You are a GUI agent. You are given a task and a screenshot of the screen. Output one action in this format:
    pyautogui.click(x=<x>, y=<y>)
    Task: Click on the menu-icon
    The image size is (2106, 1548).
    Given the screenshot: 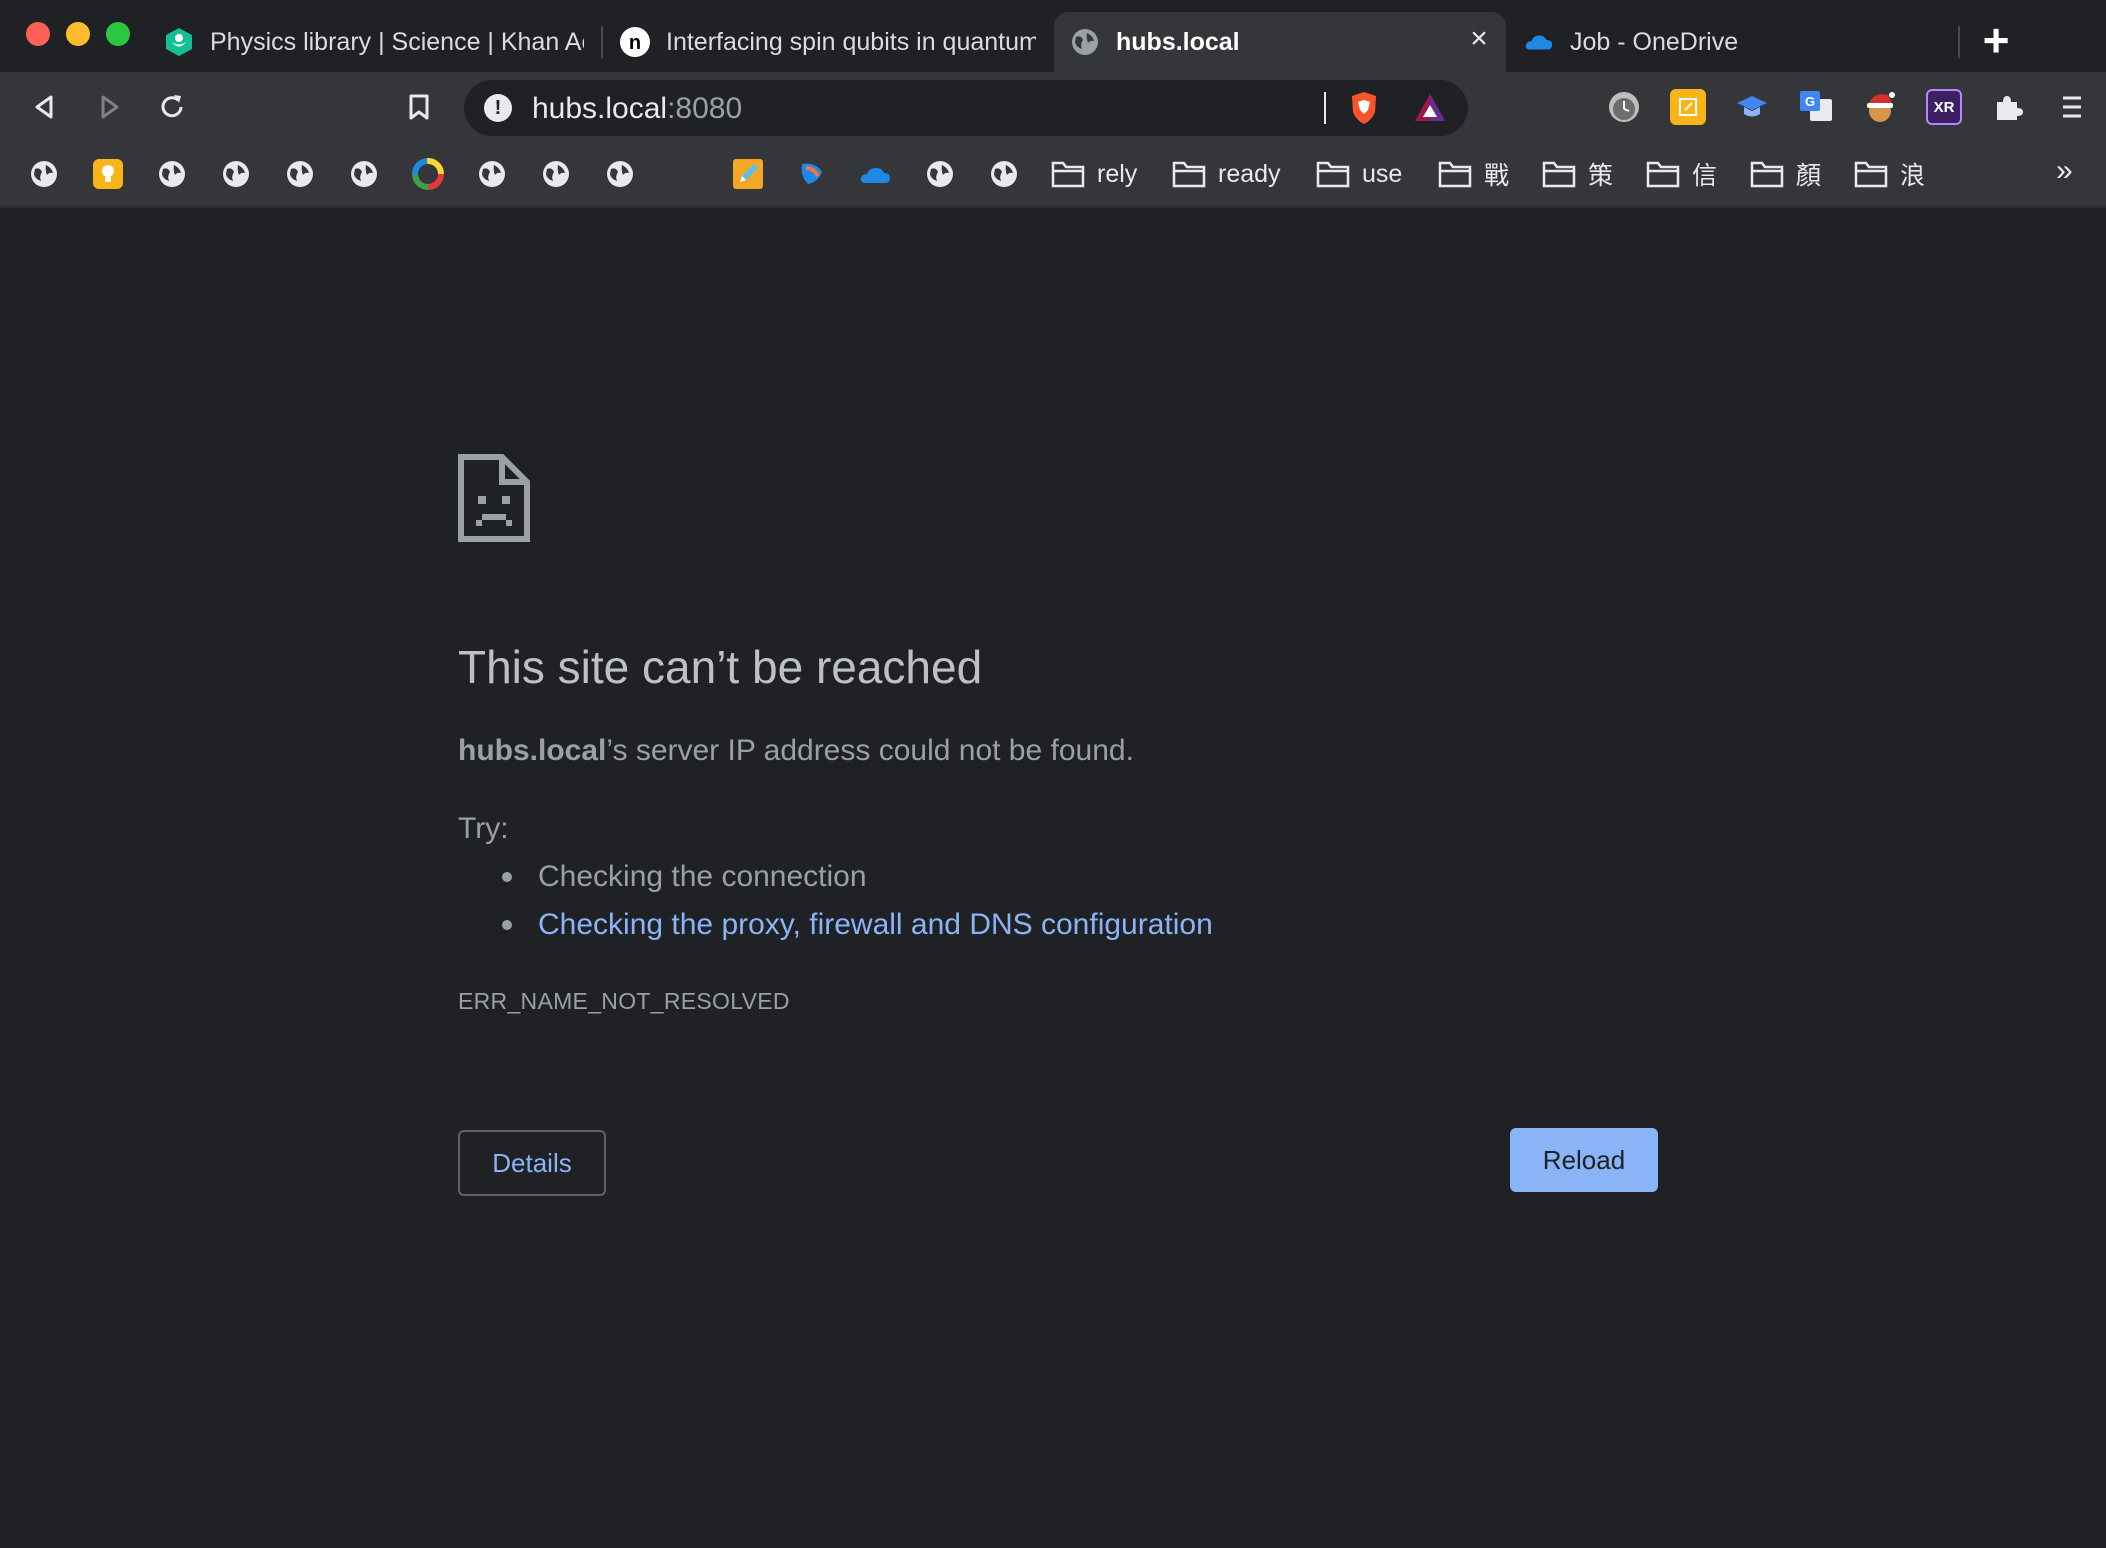 What is the action you would take?
    pyautogui.click(x=2072, y=107)
    